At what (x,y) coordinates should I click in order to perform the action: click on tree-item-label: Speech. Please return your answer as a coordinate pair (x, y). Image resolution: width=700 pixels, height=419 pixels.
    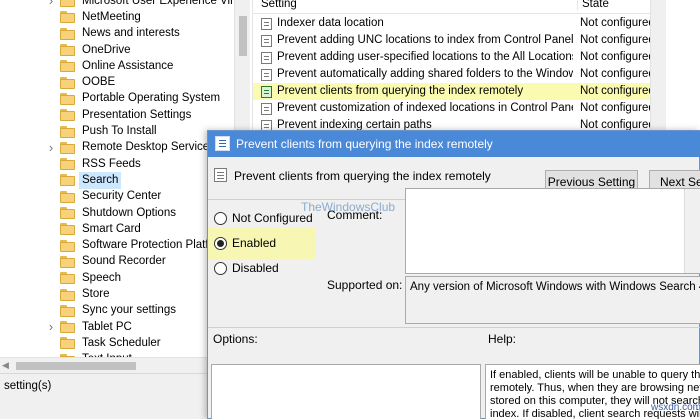
    Looking at the image, I should click on (101, 278).